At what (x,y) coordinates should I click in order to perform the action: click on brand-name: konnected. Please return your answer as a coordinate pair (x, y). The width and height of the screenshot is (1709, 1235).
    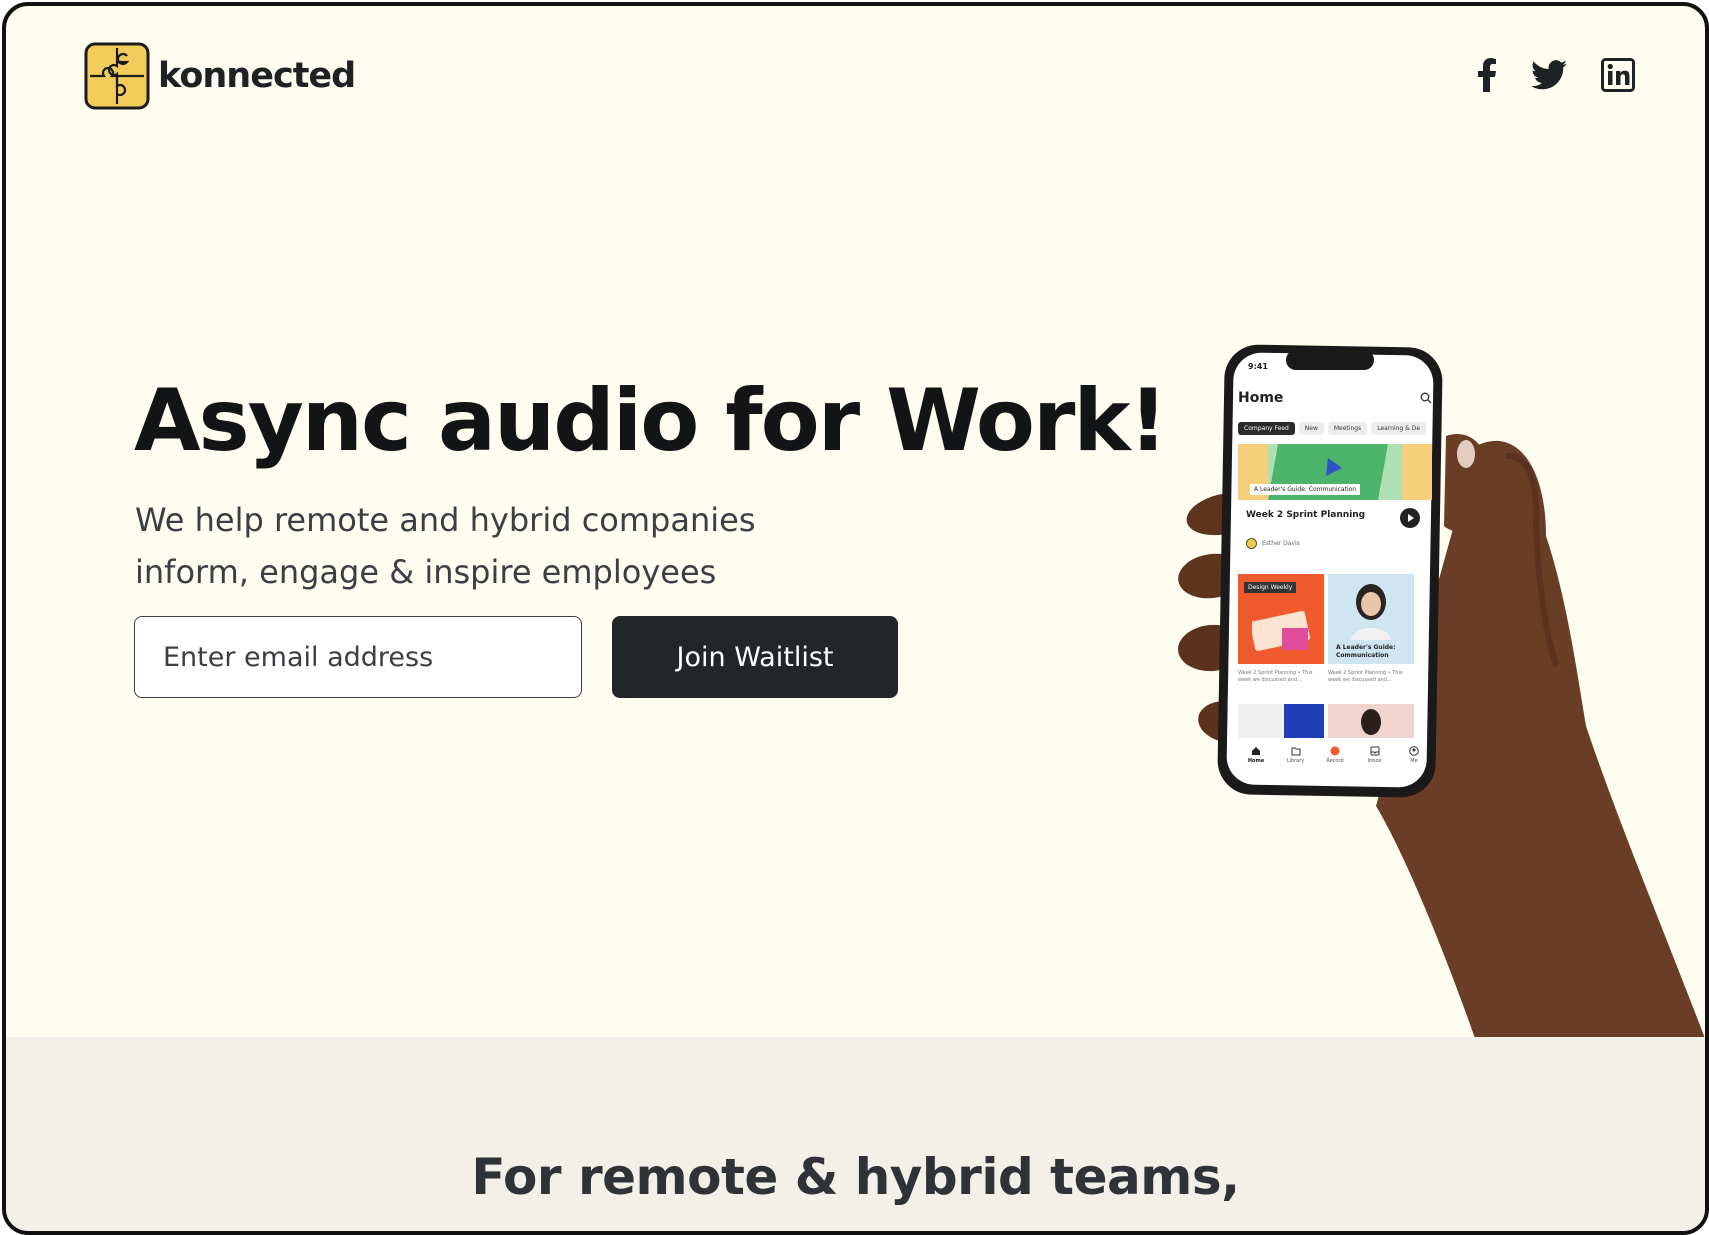
    Looking at the image, I should click on (257, 76).